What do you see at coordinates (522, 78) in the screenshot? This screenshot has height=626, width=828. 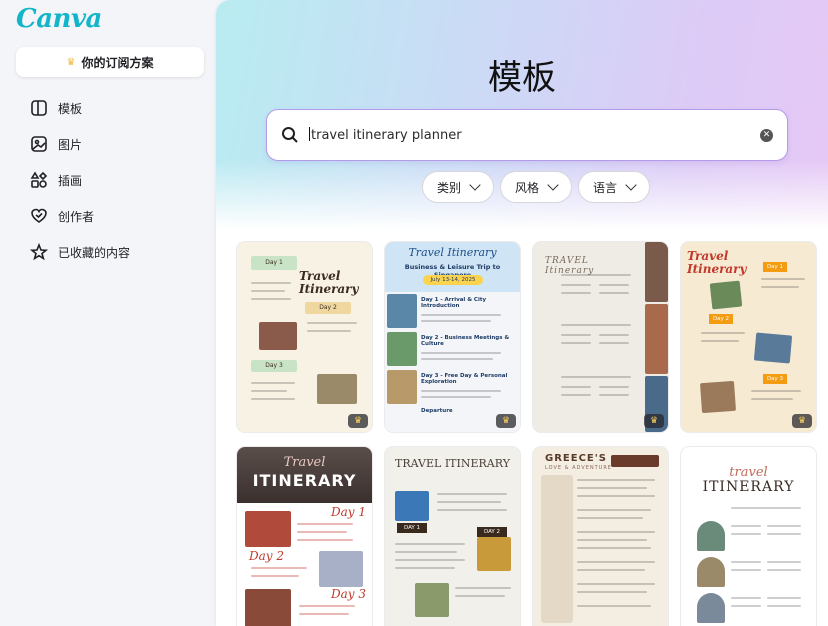 I see `page-title: 模板` at bounding box center [522, 78].